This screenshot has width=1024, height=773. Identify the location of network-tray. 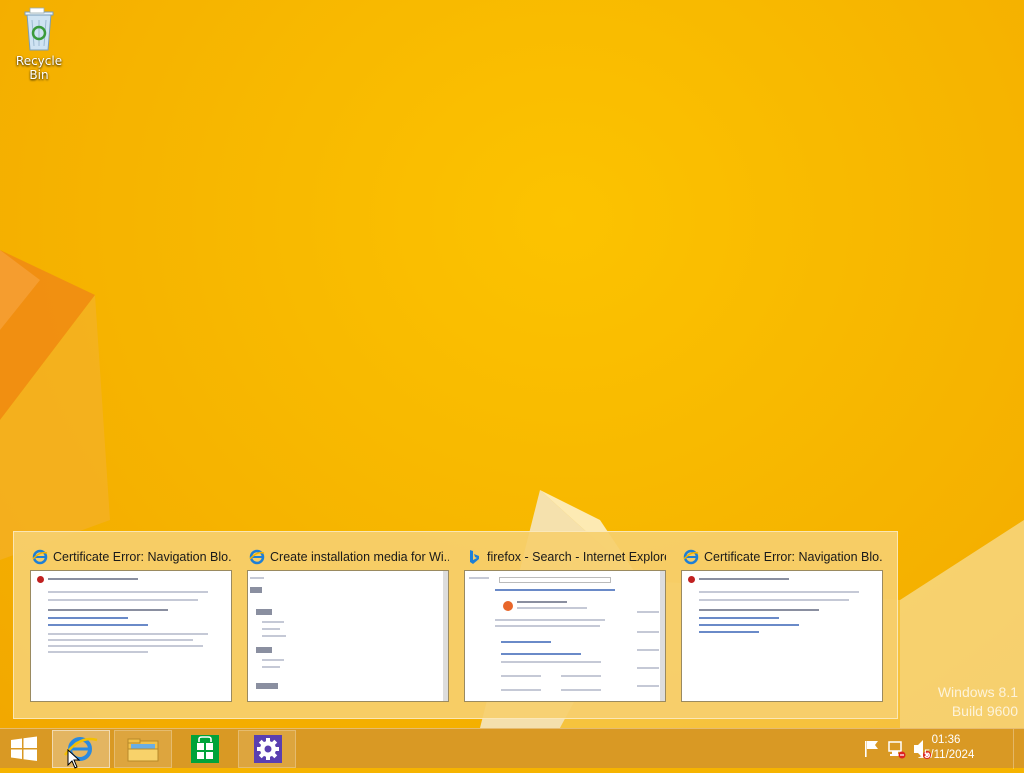
(897, 749).